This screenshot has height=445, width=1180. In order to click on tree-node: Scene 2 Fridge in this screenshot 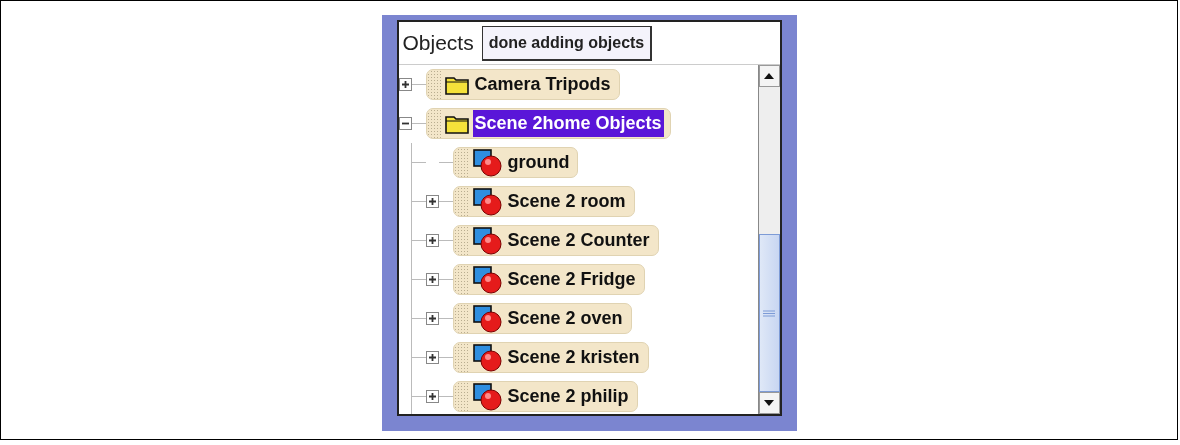, I will do `click(548, 279)`.